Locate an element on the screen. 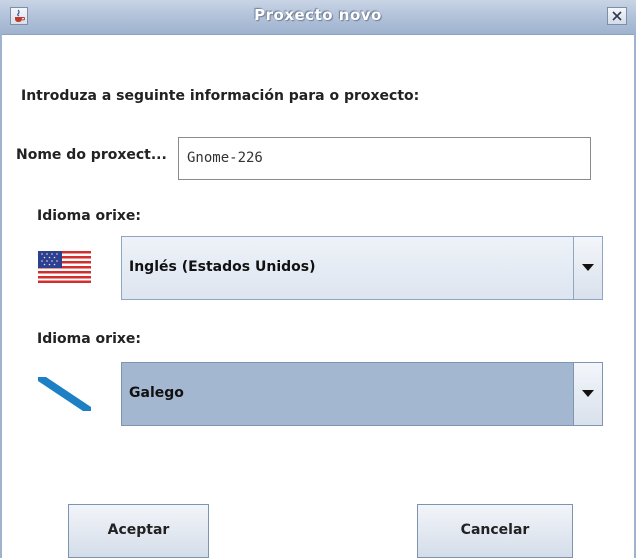  project-name-input: Gnome-226 is located at coordinates (384, 158).